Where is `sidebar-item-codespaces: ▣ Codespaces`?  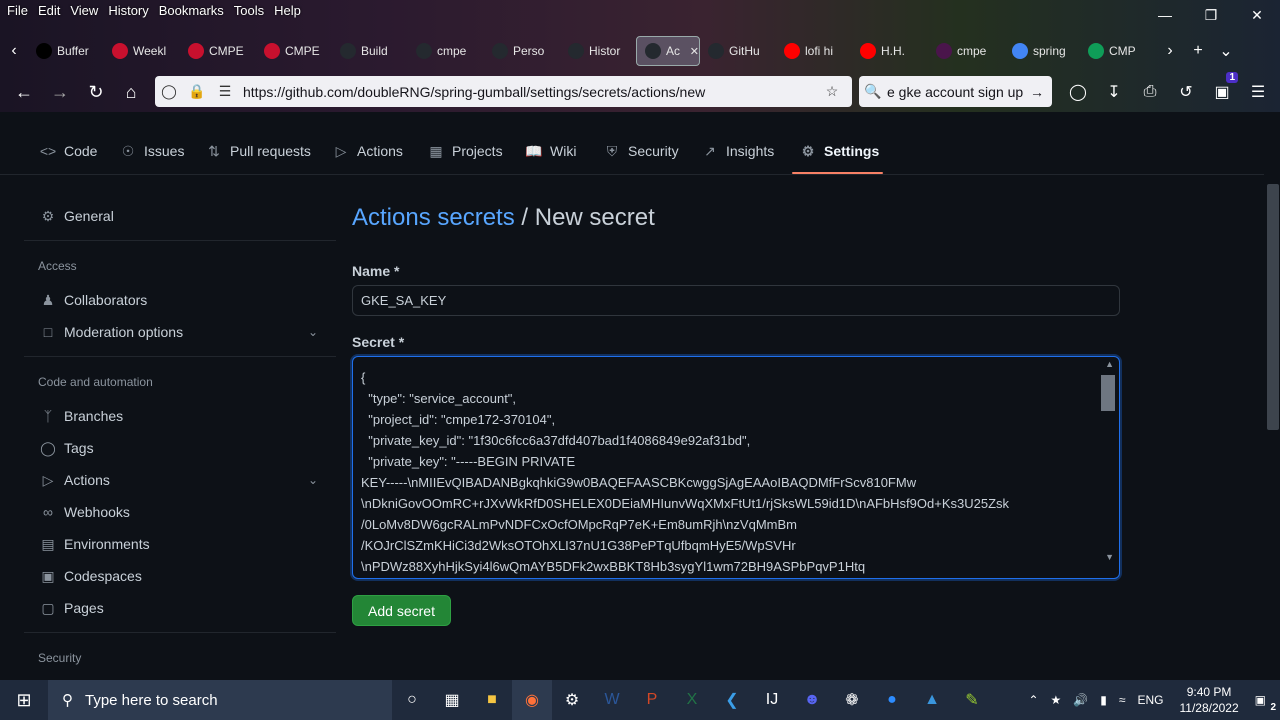
sidebar-item-codespaces: ▣ Codespaces is located at coordinates (180, 576).